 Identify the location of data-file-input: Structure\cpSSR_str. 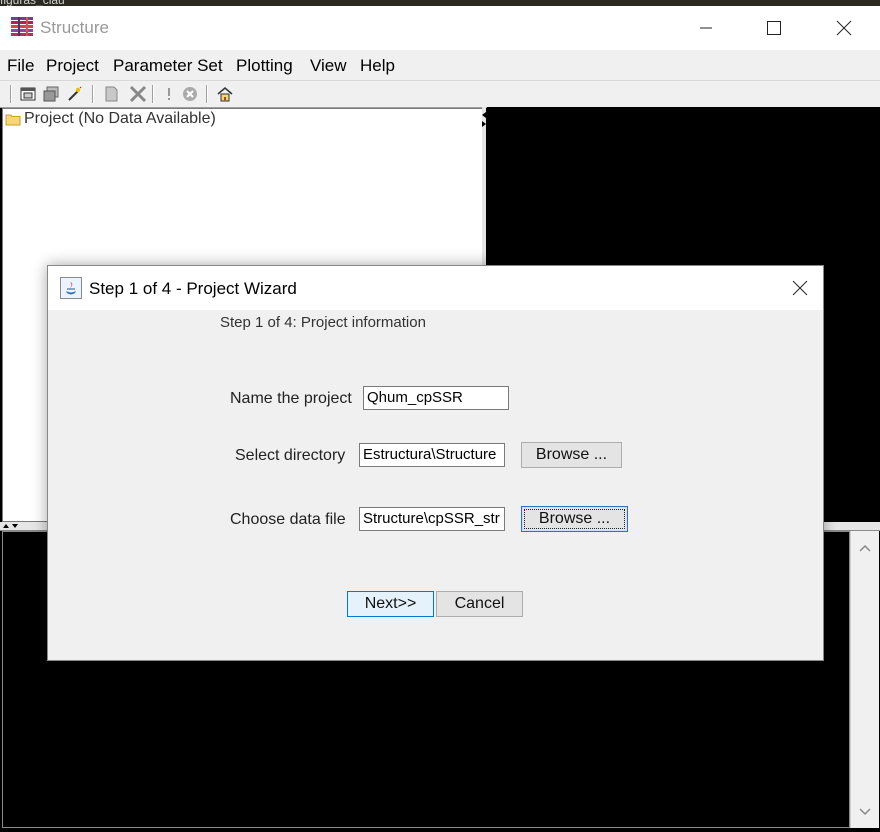
(432, 519).